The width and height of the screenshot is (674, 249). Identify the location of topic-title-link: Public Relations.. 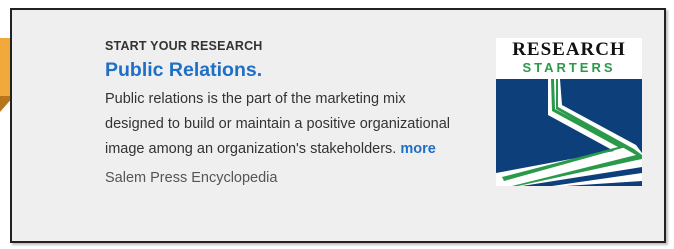
(280, 70).